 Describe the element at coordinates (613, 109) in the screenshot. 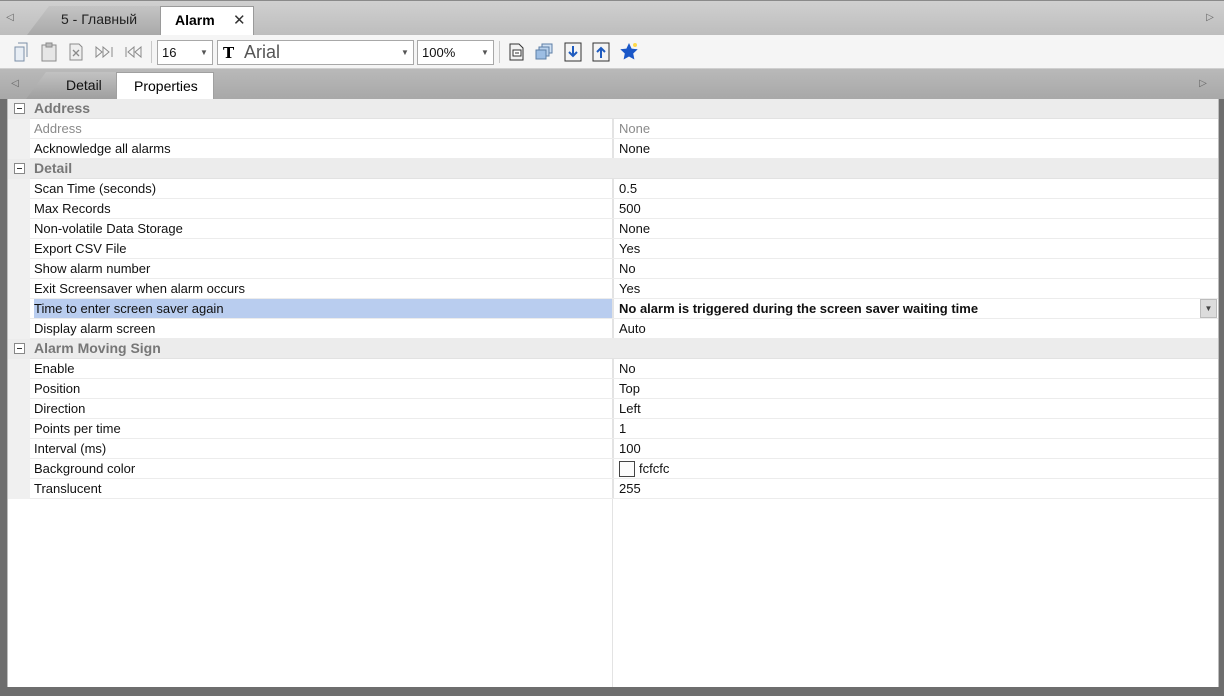

I see `category-address: Address` at that location.